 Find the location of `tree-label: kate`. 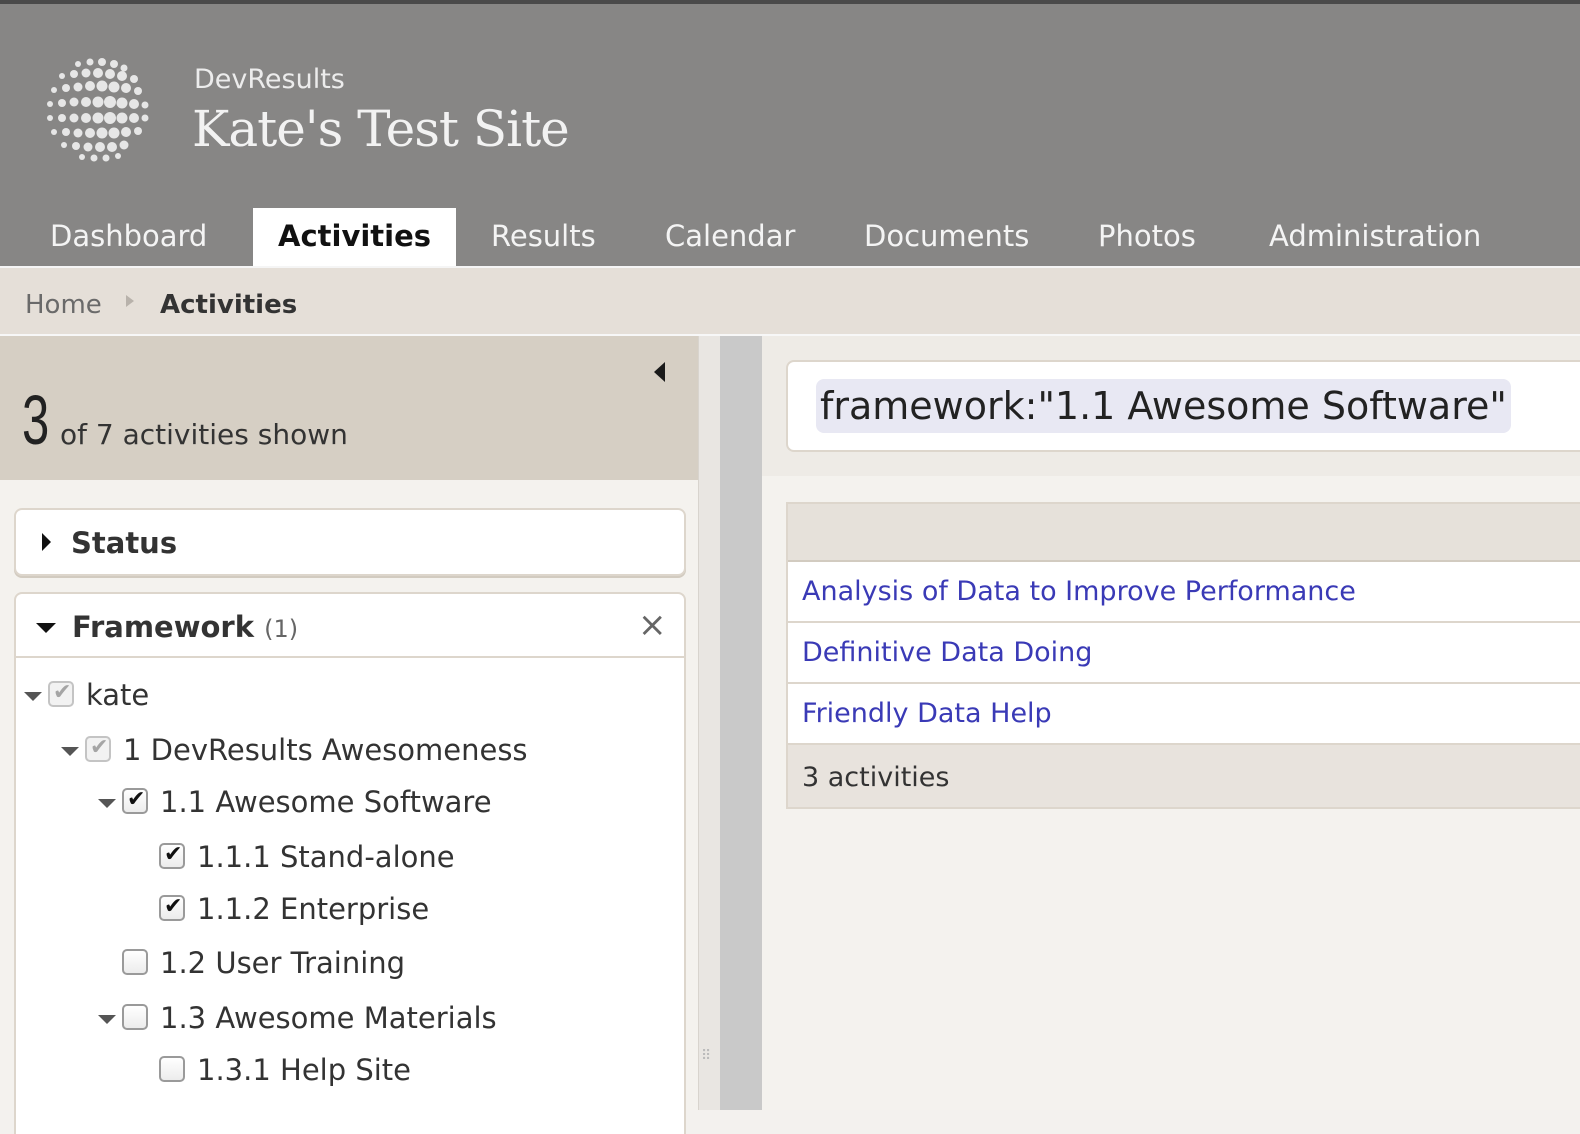

tree-label: kate is located at coordinates (117, 695).